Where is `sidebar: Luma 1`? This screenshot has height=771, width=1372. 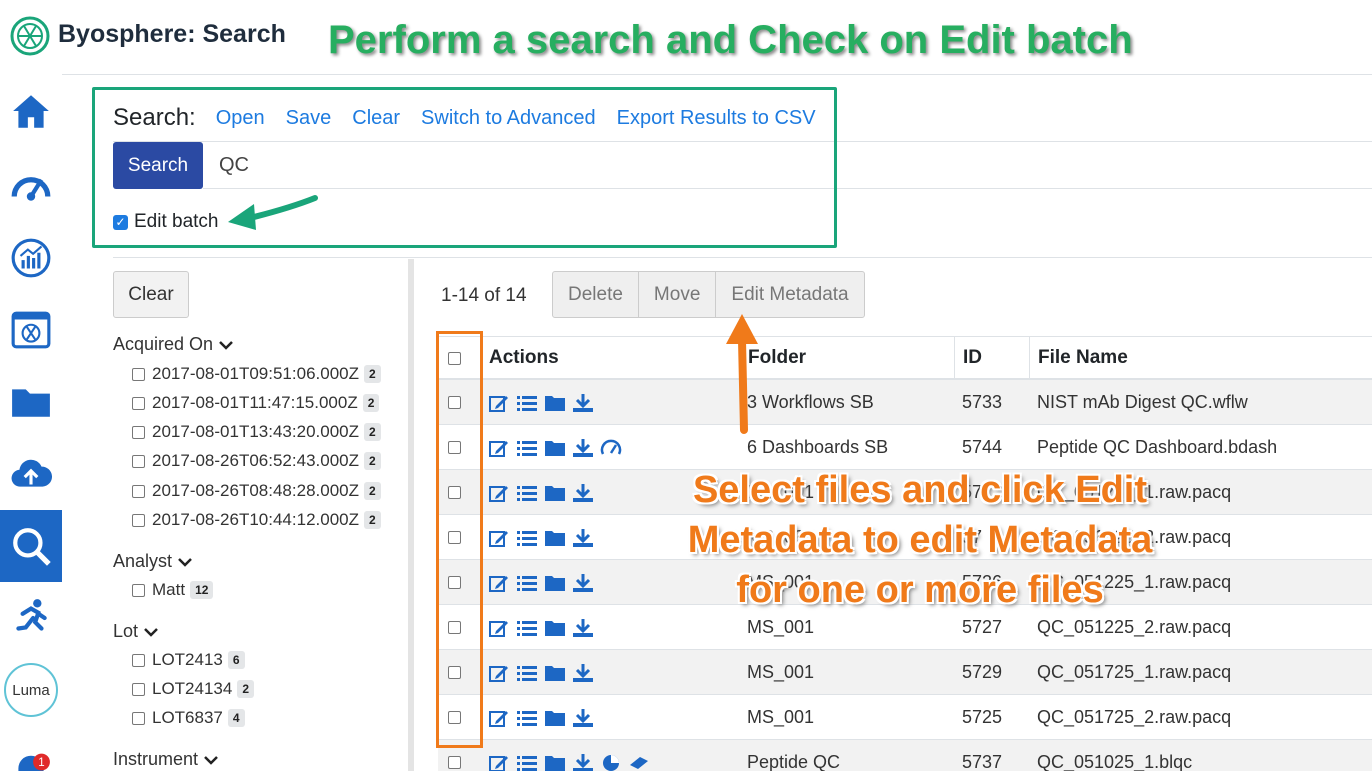
sidebar: Luma 1 is located at coordinates (31, 423).